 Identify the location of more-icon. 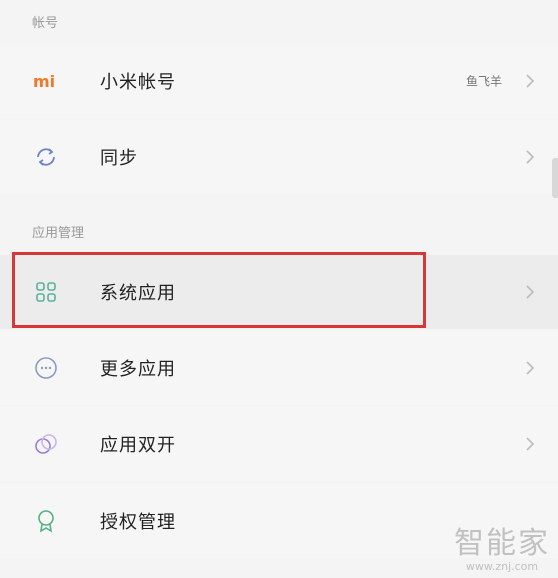
(46, 368).